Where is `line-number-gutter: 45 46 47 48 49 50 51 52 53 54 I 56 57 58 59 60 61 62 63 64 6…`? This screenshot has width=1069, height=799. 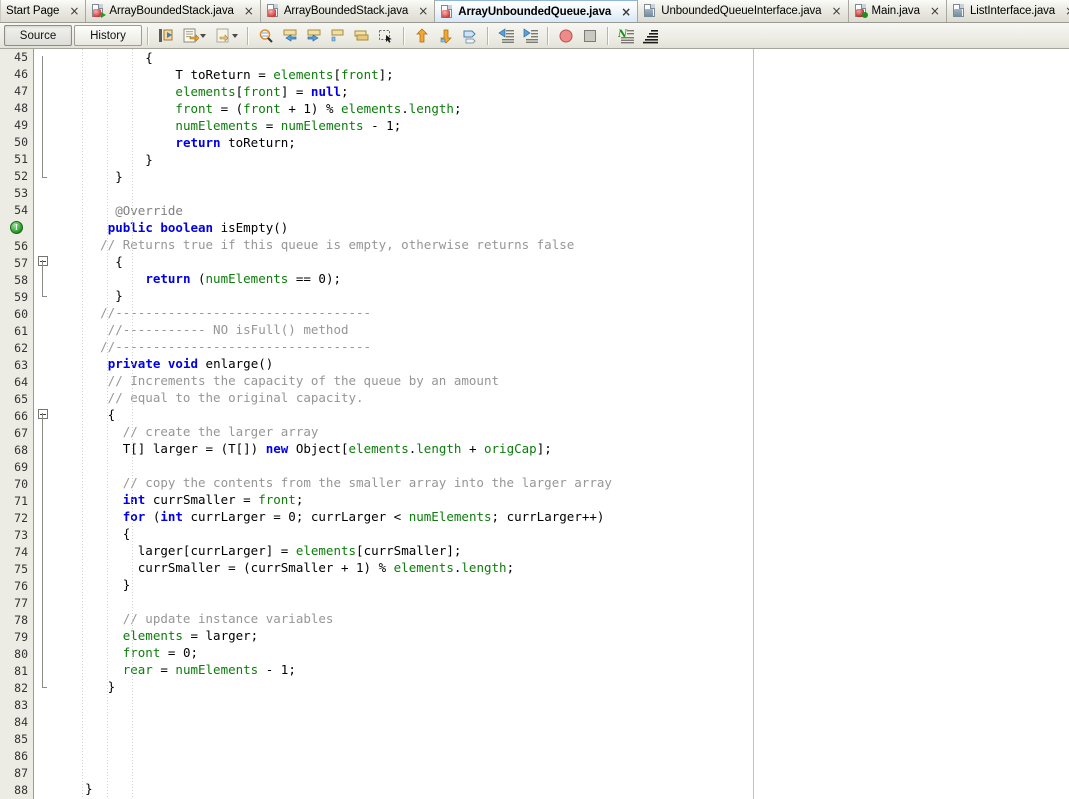
line-number-gutter: 45 46 47 48 49 50 51 52 53 54 I 56 57 58 59 60 61 62 63 64 6… is located at coordinates (17, 424).